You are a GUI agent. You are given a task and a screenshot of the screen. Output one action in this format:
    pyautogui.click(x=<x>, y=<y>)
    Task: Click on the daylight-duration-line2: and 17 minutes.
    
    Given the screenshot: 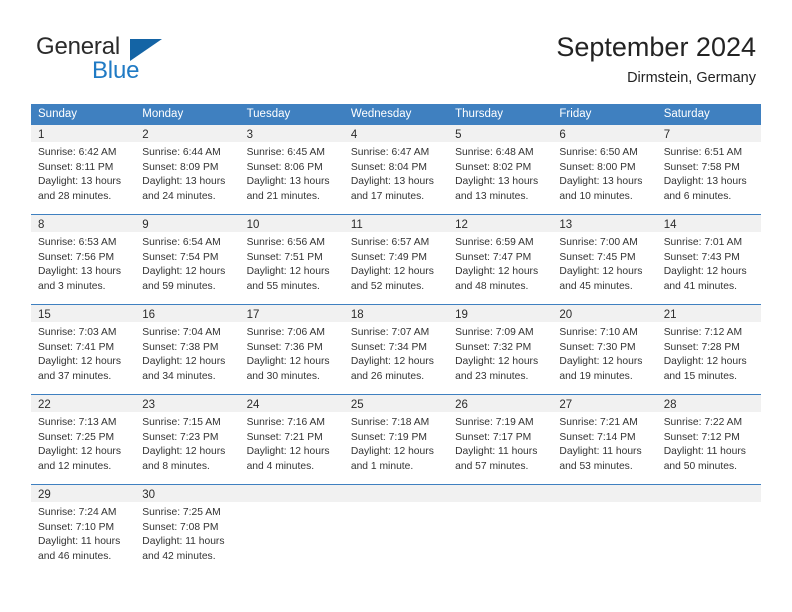 What is the action you would take?
    pyautogui.click(x=387, y=196)
    